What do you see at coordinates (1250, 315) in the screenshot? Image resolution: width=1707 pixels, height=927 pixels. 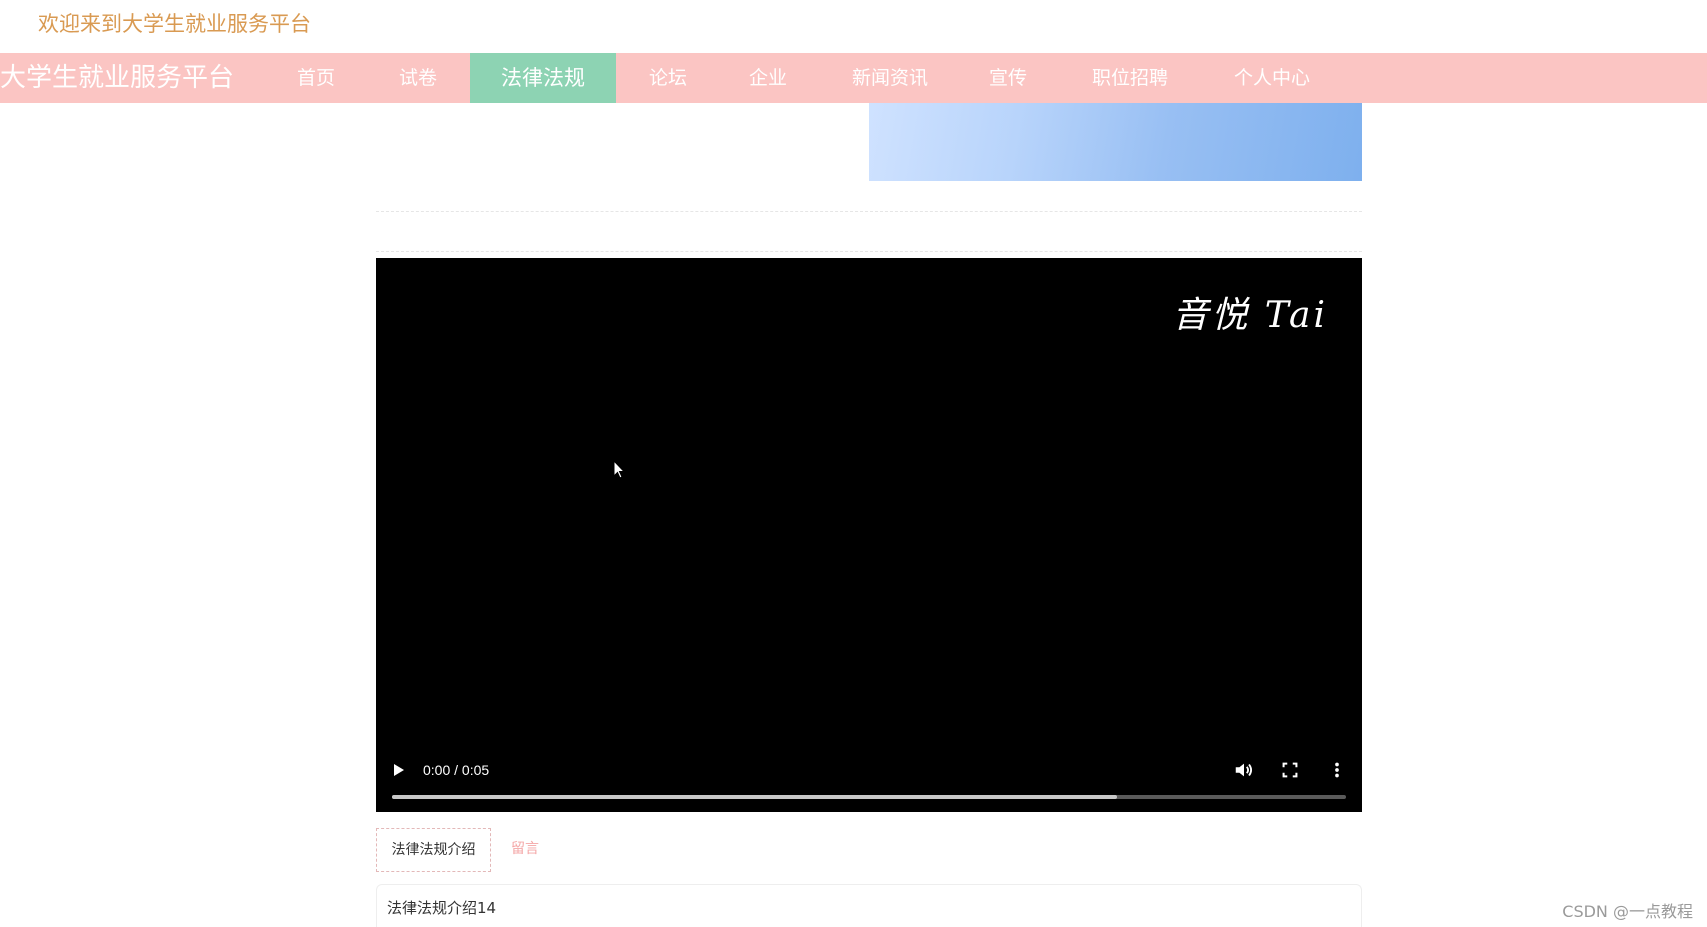 I see `video-overlay-logo: 音悦 Tai` at bounding box center [1250, 315].